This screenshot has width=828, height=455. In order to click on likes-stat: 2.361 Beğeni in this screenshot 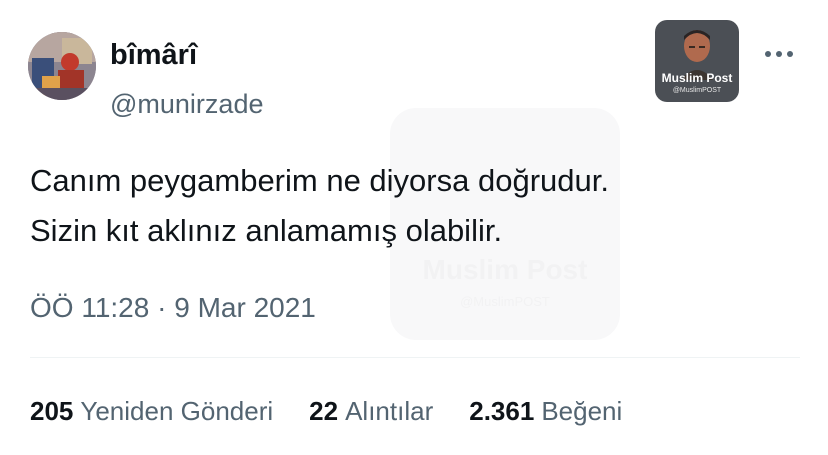, I will do `click(545, 411)`.